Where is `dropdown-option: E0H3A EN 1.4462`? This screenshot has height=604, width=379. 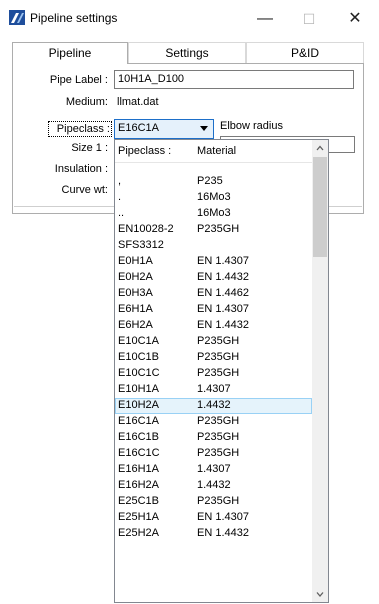 dropdown-option: E0H3A EN 1.4462 is located at coordinates (213, 294).